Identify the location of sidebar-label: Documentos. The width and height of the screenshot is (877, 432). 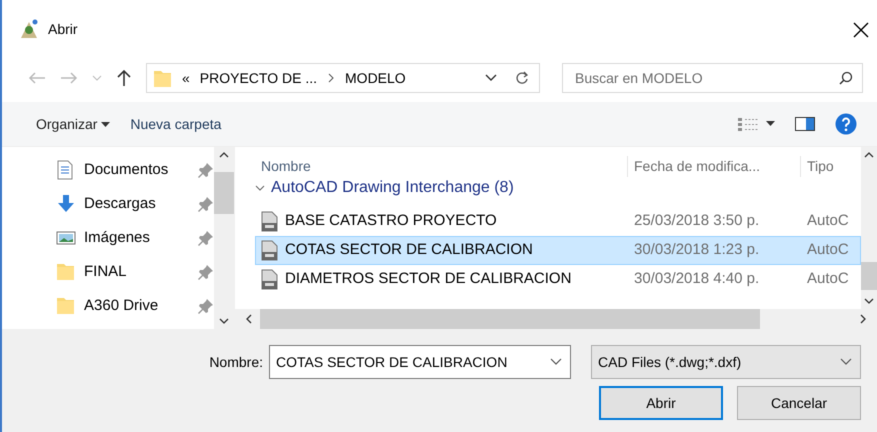
(127, 170).